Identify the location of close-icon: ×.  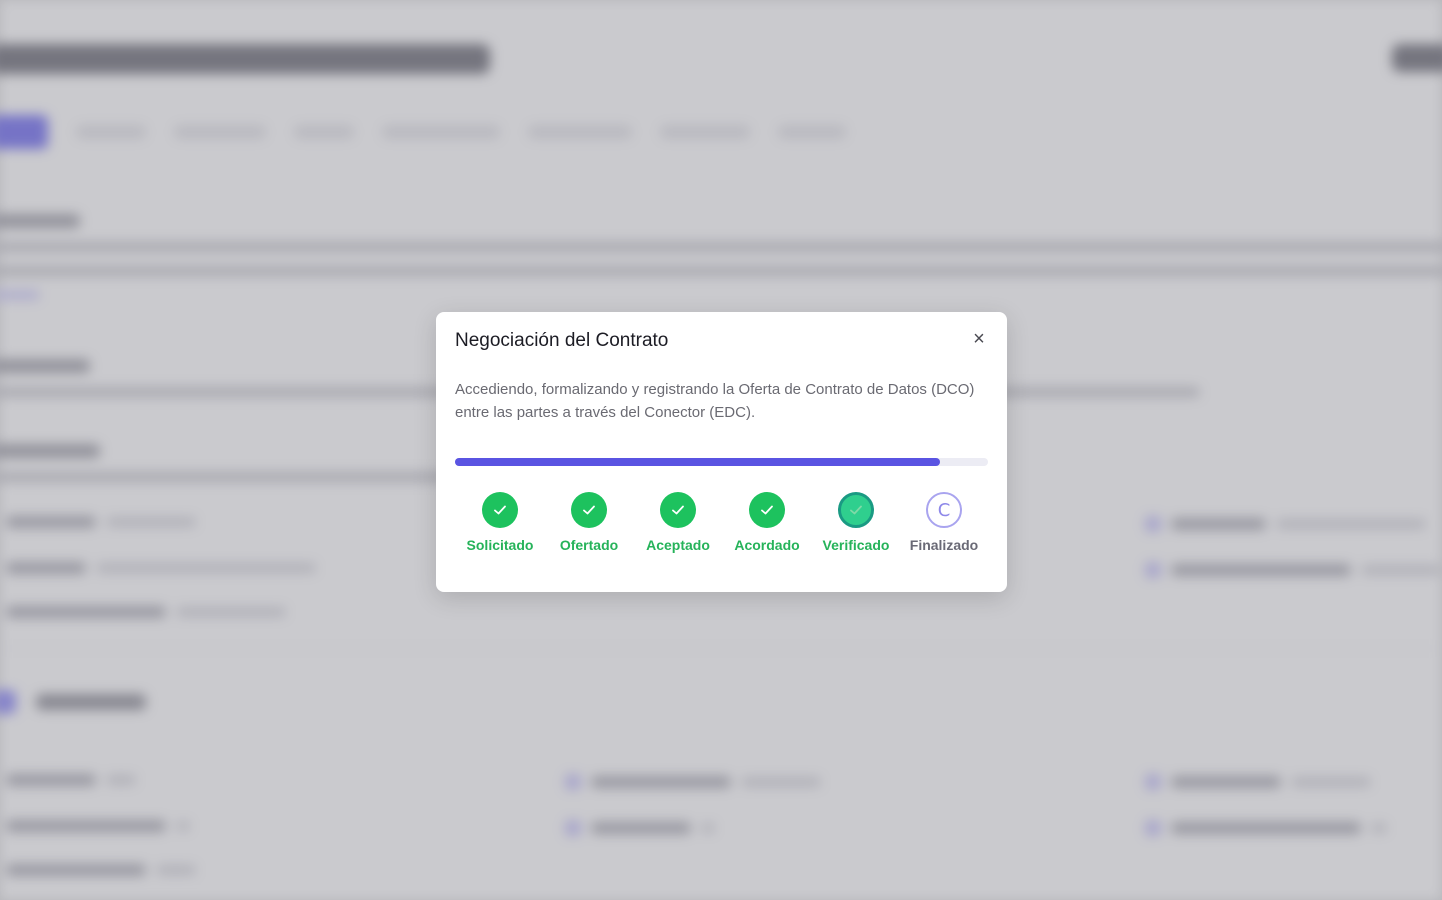
(979, 339).